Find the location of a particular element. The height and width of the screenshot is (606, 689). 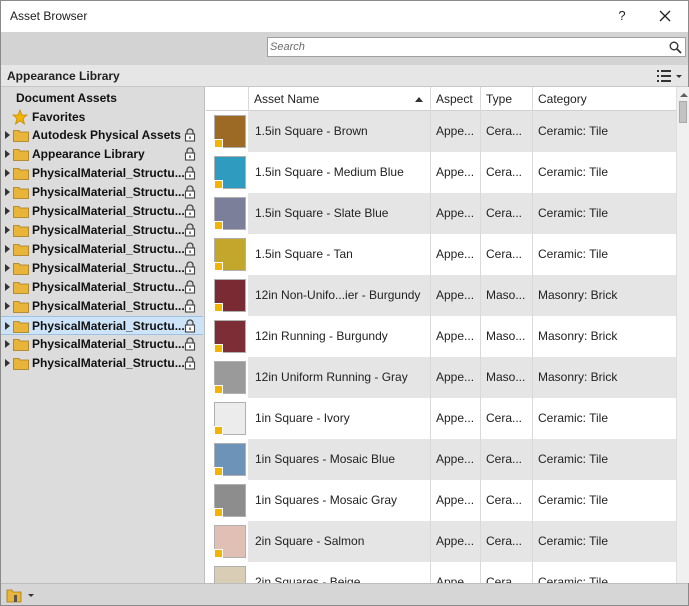

window-title: Asset Browser is located at coordinates (49, 16).